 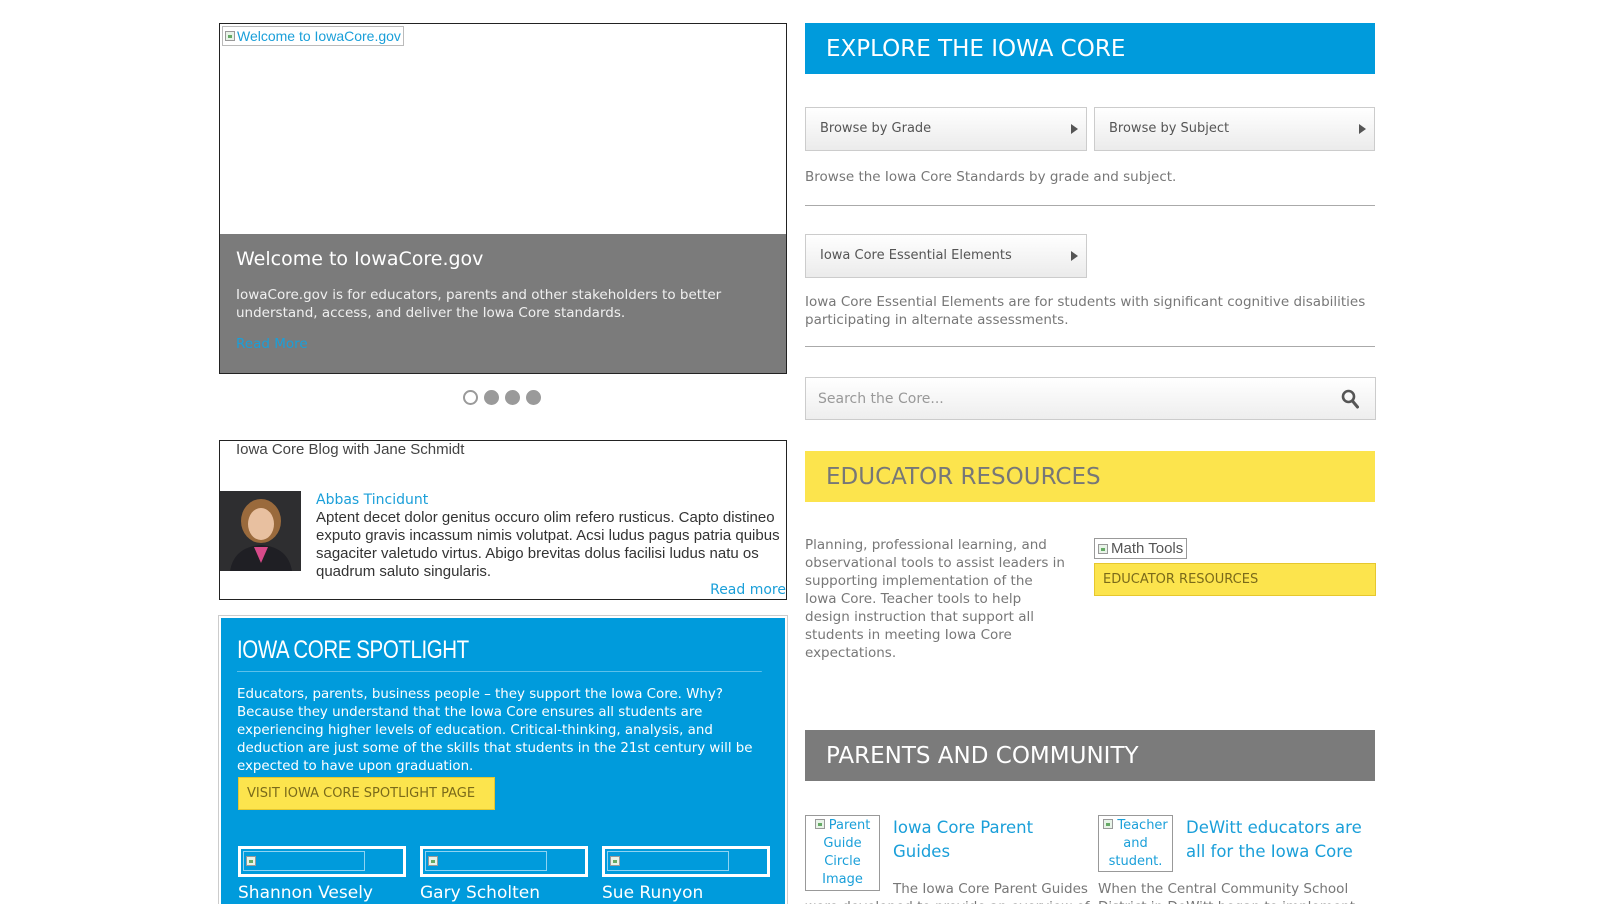 I want to click on spotlight-person: Shannon Vesely, so click(x=322, y=874).